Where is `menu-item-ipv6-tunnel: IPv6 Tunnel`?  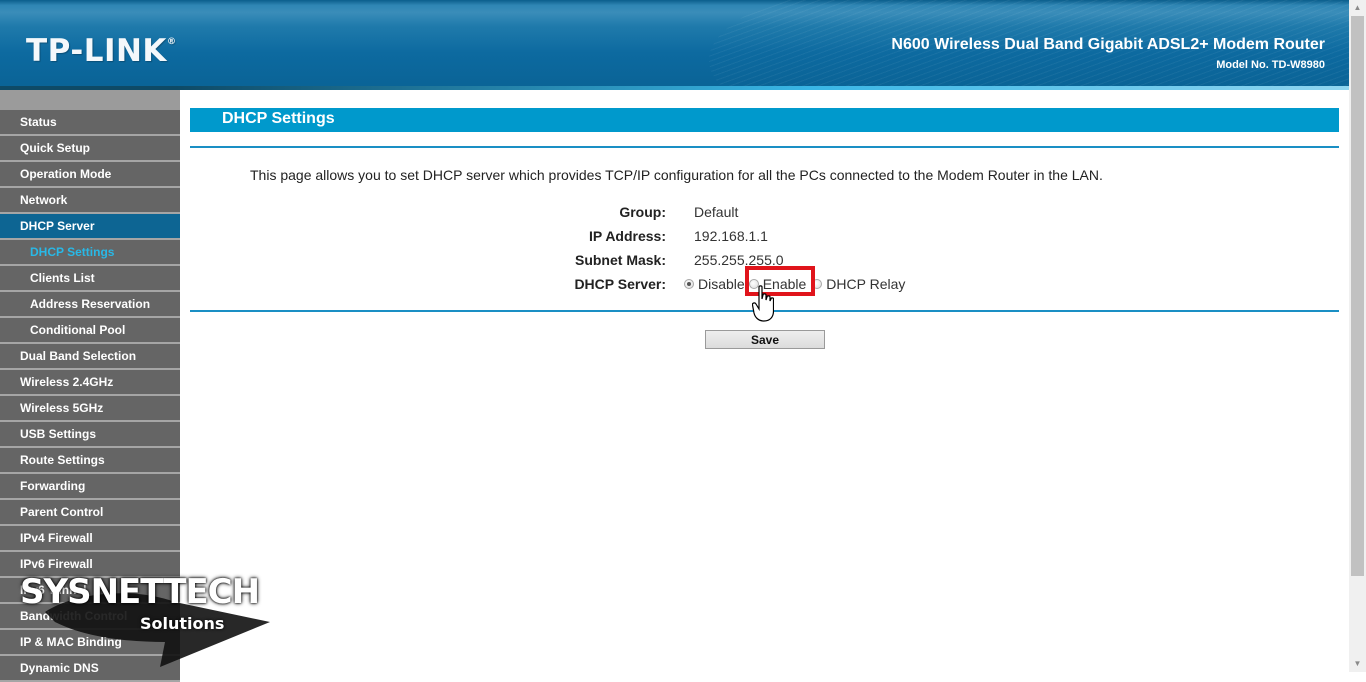
menu-item-ipv6-tunnel: IPv6 Tunnel is located at coordinates (90, 591).